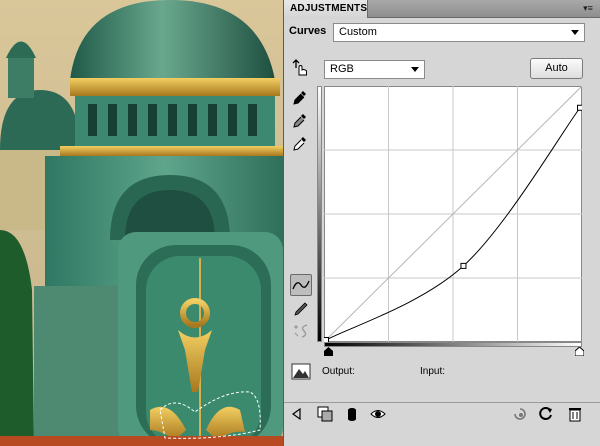  I want to click on visibility-eye-icon, so click(378, 414).